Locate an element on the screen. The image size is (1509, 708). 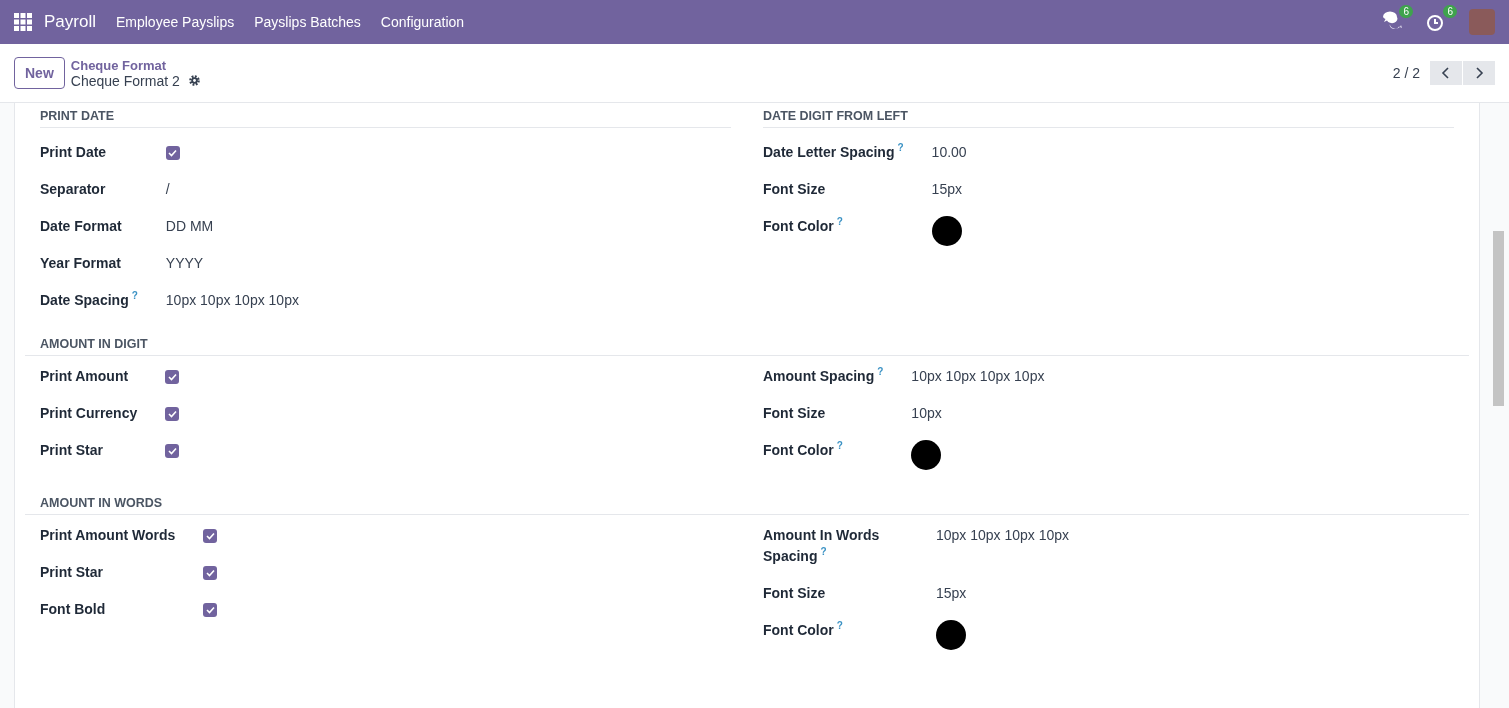
field-value: DD MM is located at coordinates (448, 226).